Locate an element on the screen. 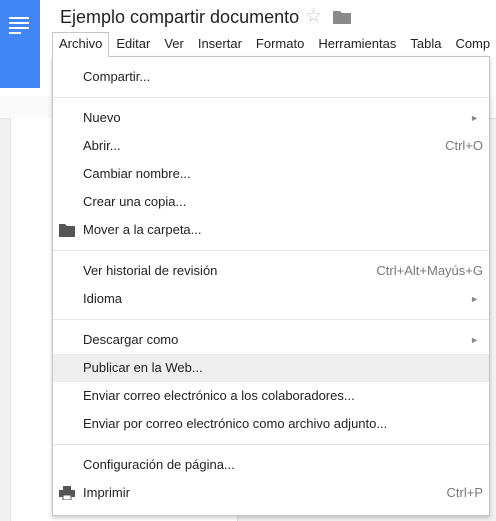 This screenshot has width=496, height=521. shortcut-label: Ctrl+O is located at coordinates (464, 145).